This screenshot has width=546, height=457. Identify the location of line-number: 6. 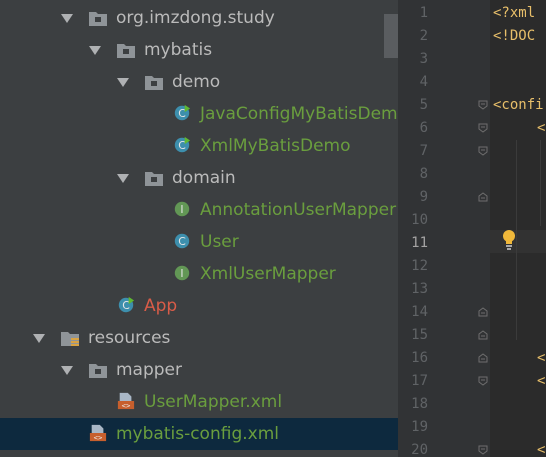
(423, 128).